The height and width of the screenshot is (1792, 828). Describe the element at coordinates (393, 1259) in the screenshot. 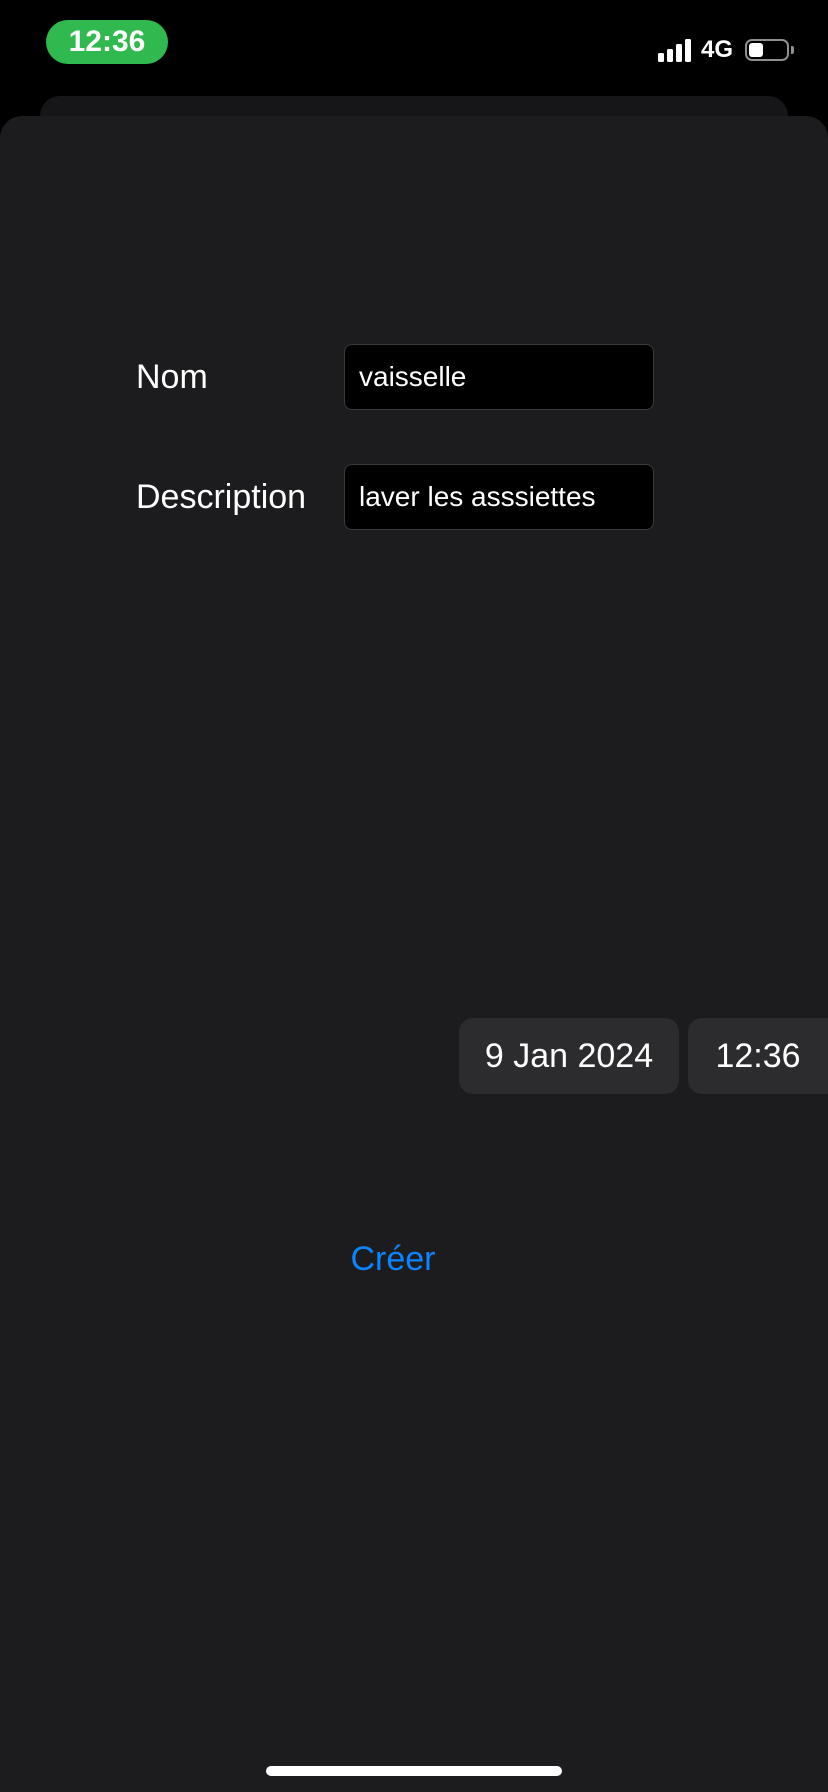

I see `create-button: Créer` at that location.